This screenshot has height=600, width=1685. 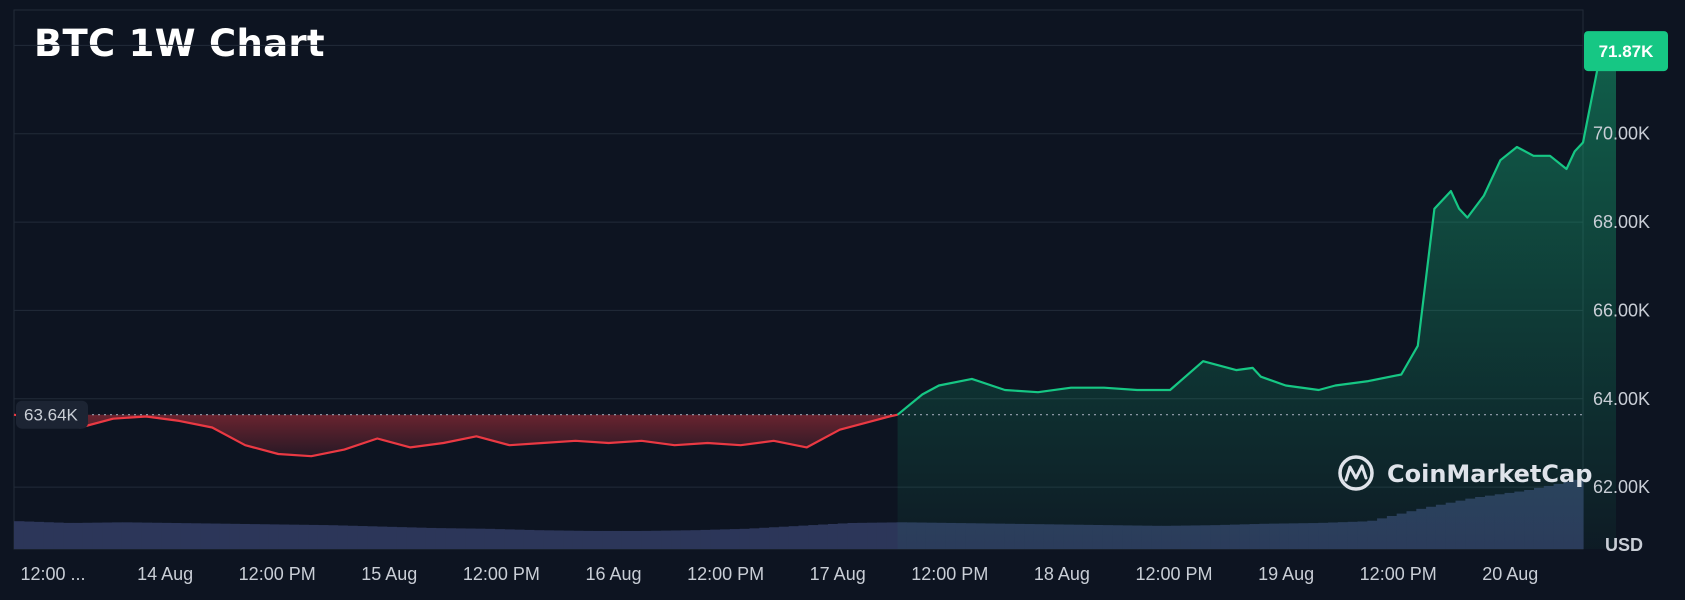 What do you see at coordinates (1510, 574) in the screenshot?
I see `x-tick-label: 20 Aug` at bounding box center [1510, 574].